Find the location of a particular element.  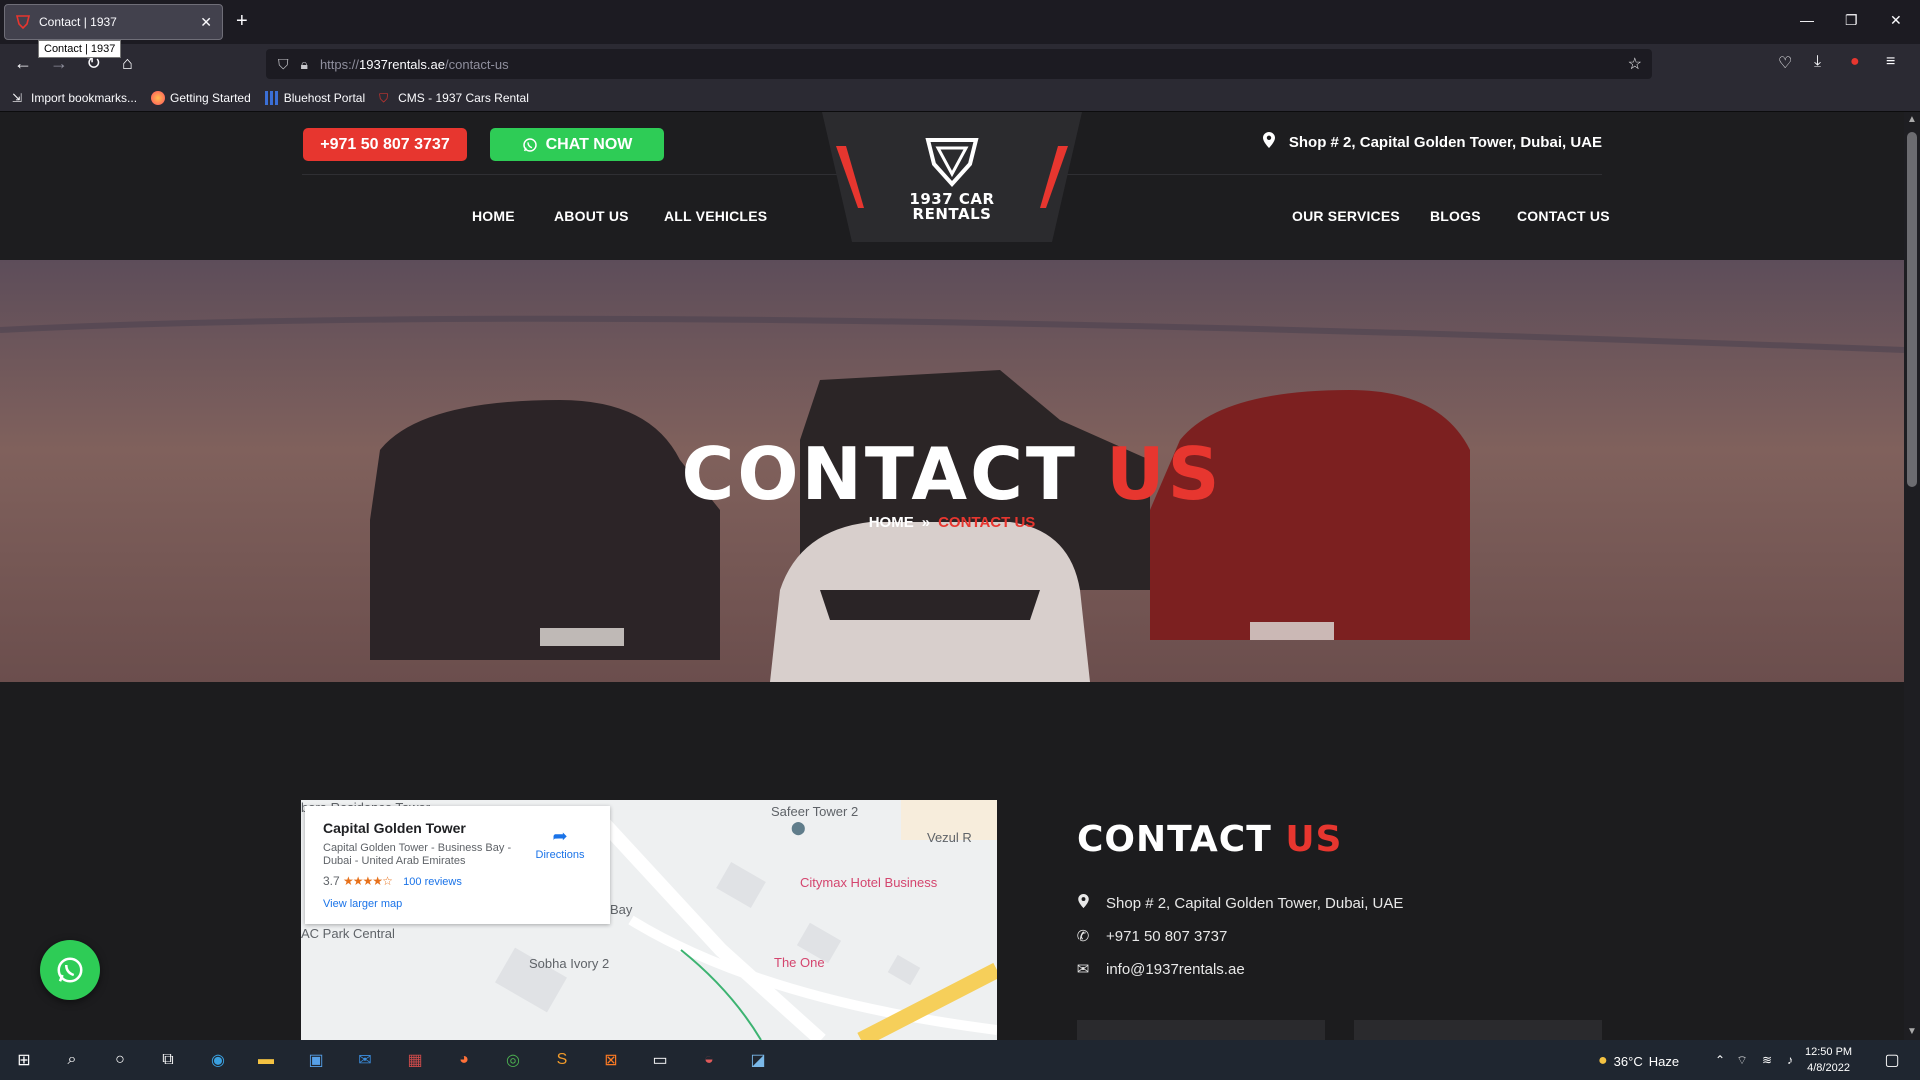

volume-icon: ♪ is located at coordinates (1790, 1060).